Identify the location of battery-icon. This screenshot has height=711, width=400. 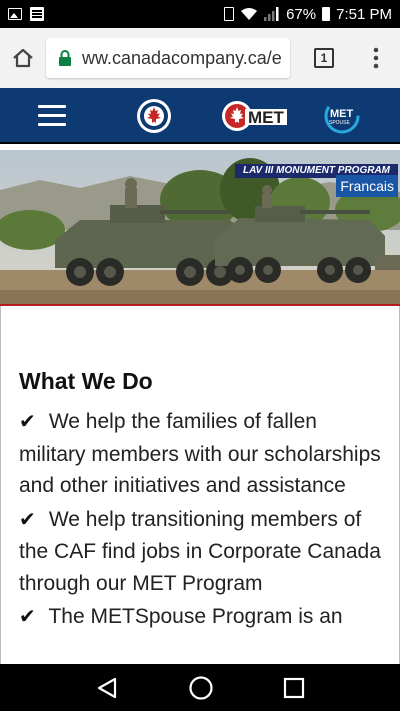
(326, 14).